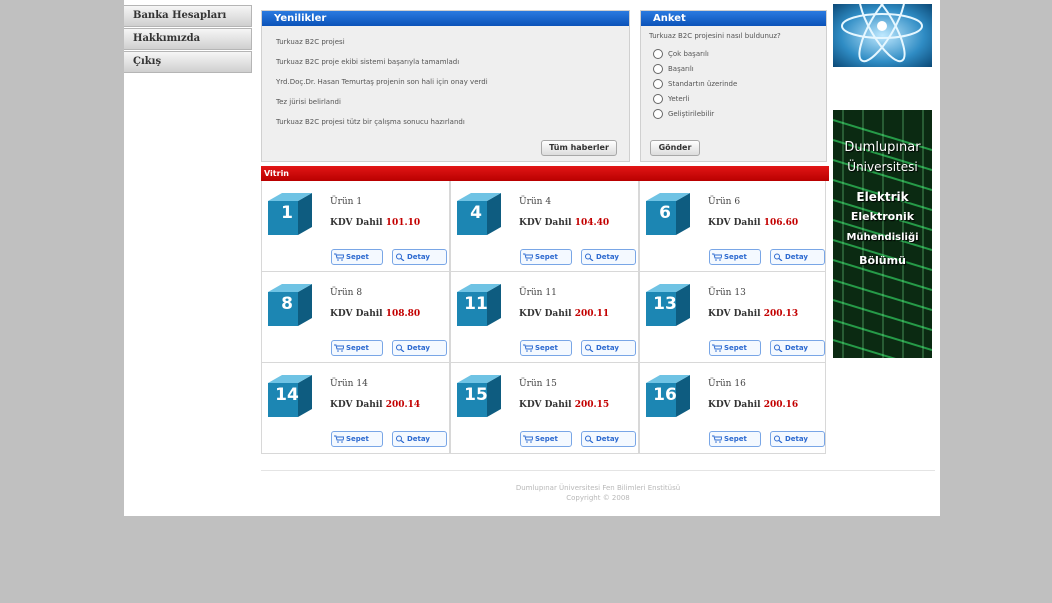 This screenshot has width=1052, height=603. What do you see at coordinates (732, 317) in the screenshot?
I see `product-card: 13 Ürün 13 KDV Dahil 200.13 Sepet Detay` at bounding box center [732, 317].